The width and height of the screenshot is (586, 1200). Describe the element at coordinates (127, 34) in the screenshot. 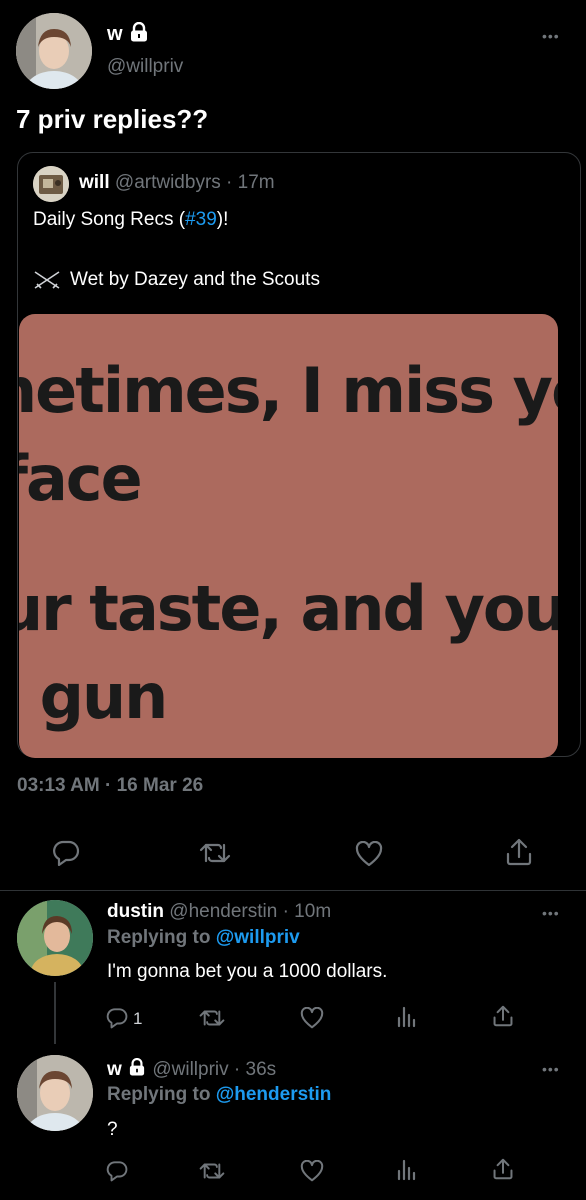

I see `main-display-name-row: w` at that location.